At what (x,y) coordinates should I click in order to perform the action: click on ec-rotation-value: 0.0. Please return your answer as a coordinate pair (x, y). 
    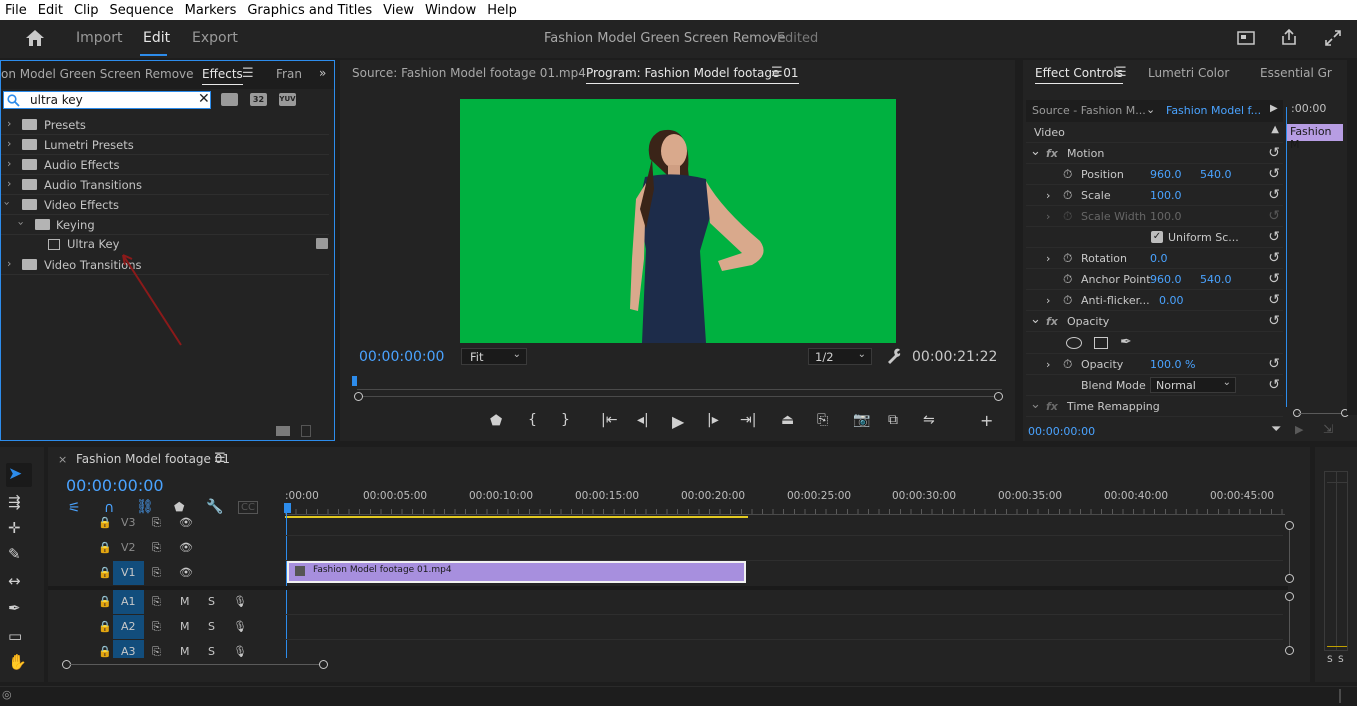
    Looking at the image, I should click on (1159, 258).